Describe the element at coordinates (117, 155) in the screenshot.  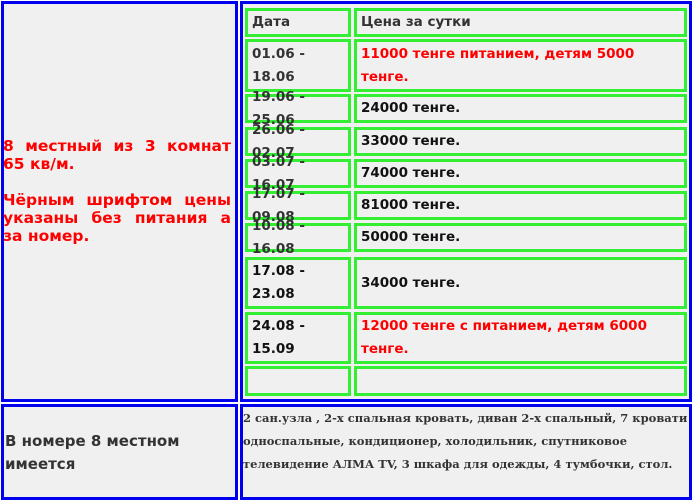
I see `room-size-text: 8 местный из 3 комнат 65 кв/м.` at that location.